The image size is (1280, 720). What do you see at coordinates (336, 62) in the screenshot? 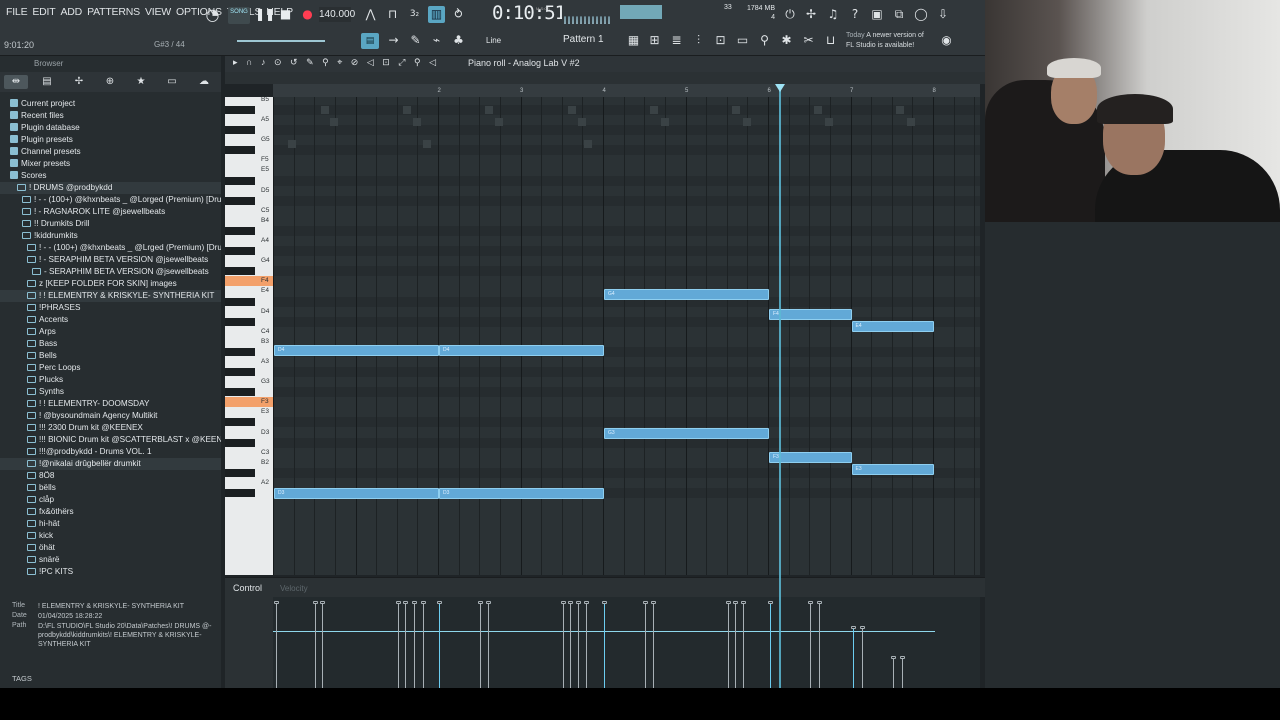
I see `piano-roll-tools: ▸ ∩ ♪ ⊙ ↺ ✎ ⚲ ⌖ ⊘ ◁ ⊡ ⤢ ⚲ ◁` at bounding box center [336, 62].